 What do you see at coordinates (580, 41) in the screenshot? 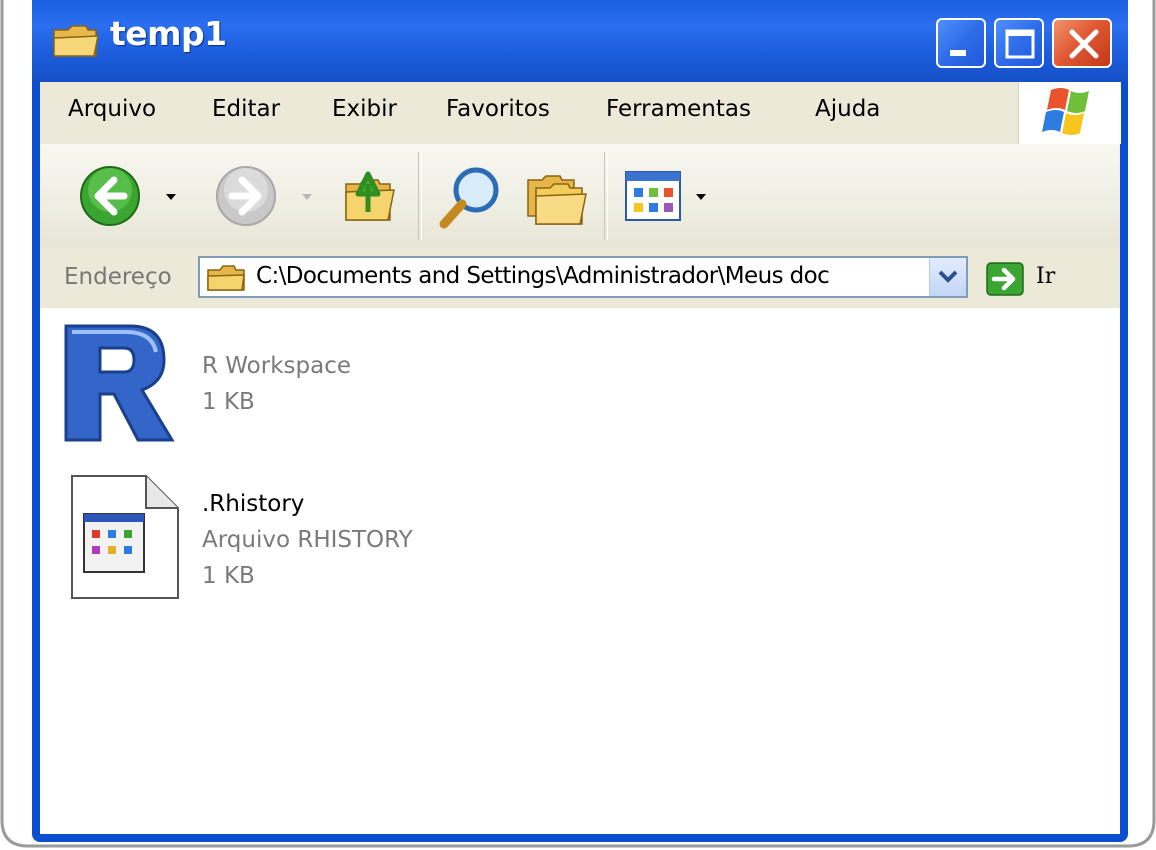
I see `title-bar: temp1` at bounding box center [580, 41].